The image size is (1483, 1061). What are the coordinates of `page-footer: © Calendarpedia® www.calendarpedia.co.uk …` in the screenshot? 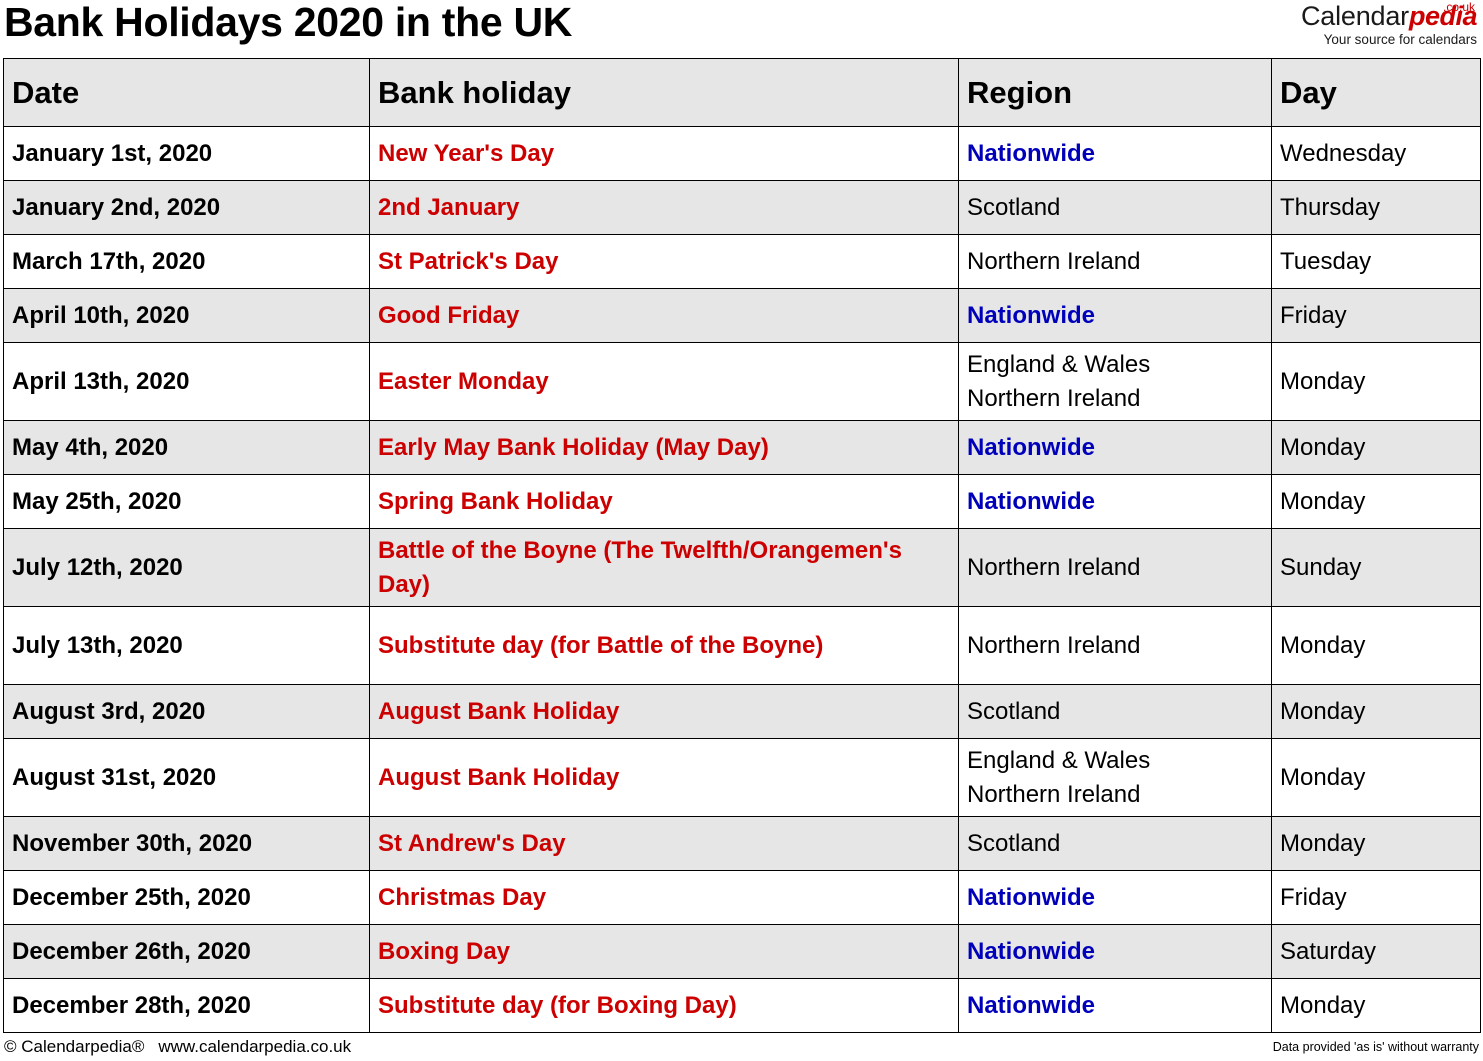 It's located at (741, 1048).